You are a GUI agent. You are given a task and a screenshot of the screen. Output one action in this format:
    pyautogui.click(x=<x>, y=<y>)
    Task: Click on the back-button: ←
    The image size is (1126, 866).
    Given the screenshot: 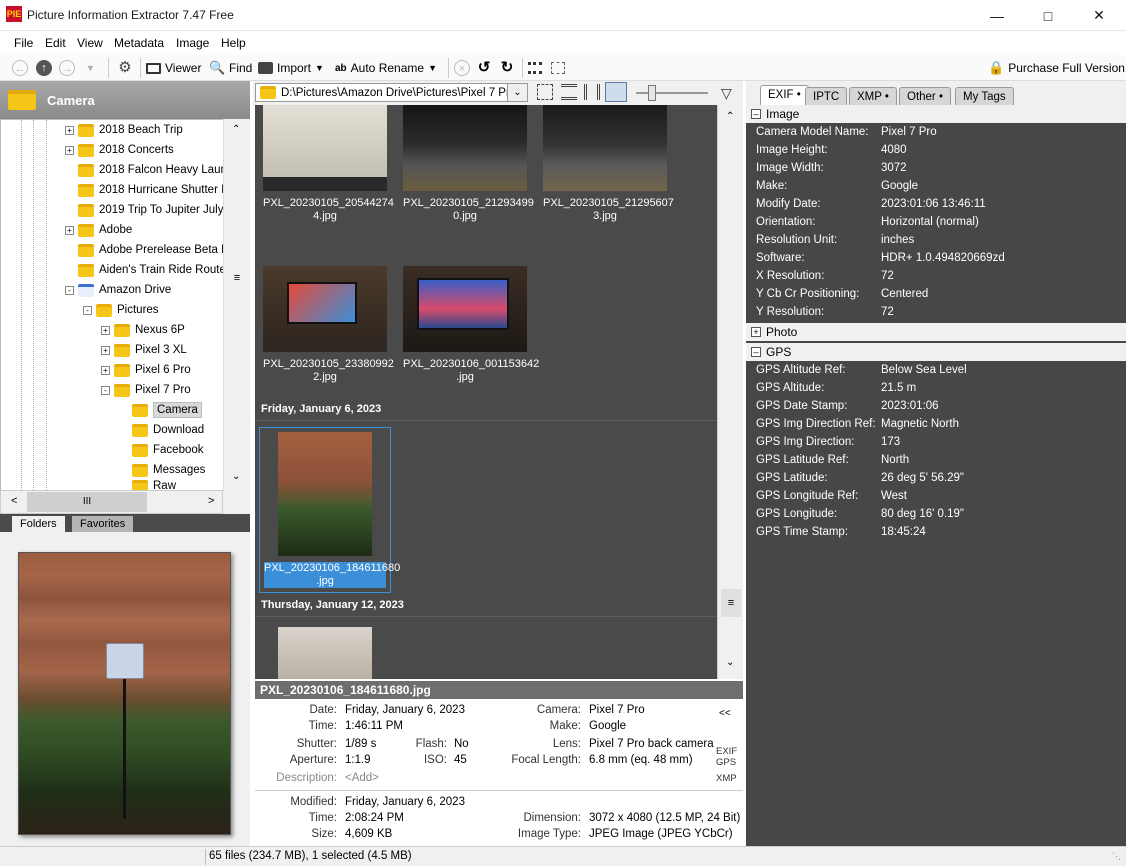 What is the action you would take?
    pyautogui.click(x=20, y=68)
    